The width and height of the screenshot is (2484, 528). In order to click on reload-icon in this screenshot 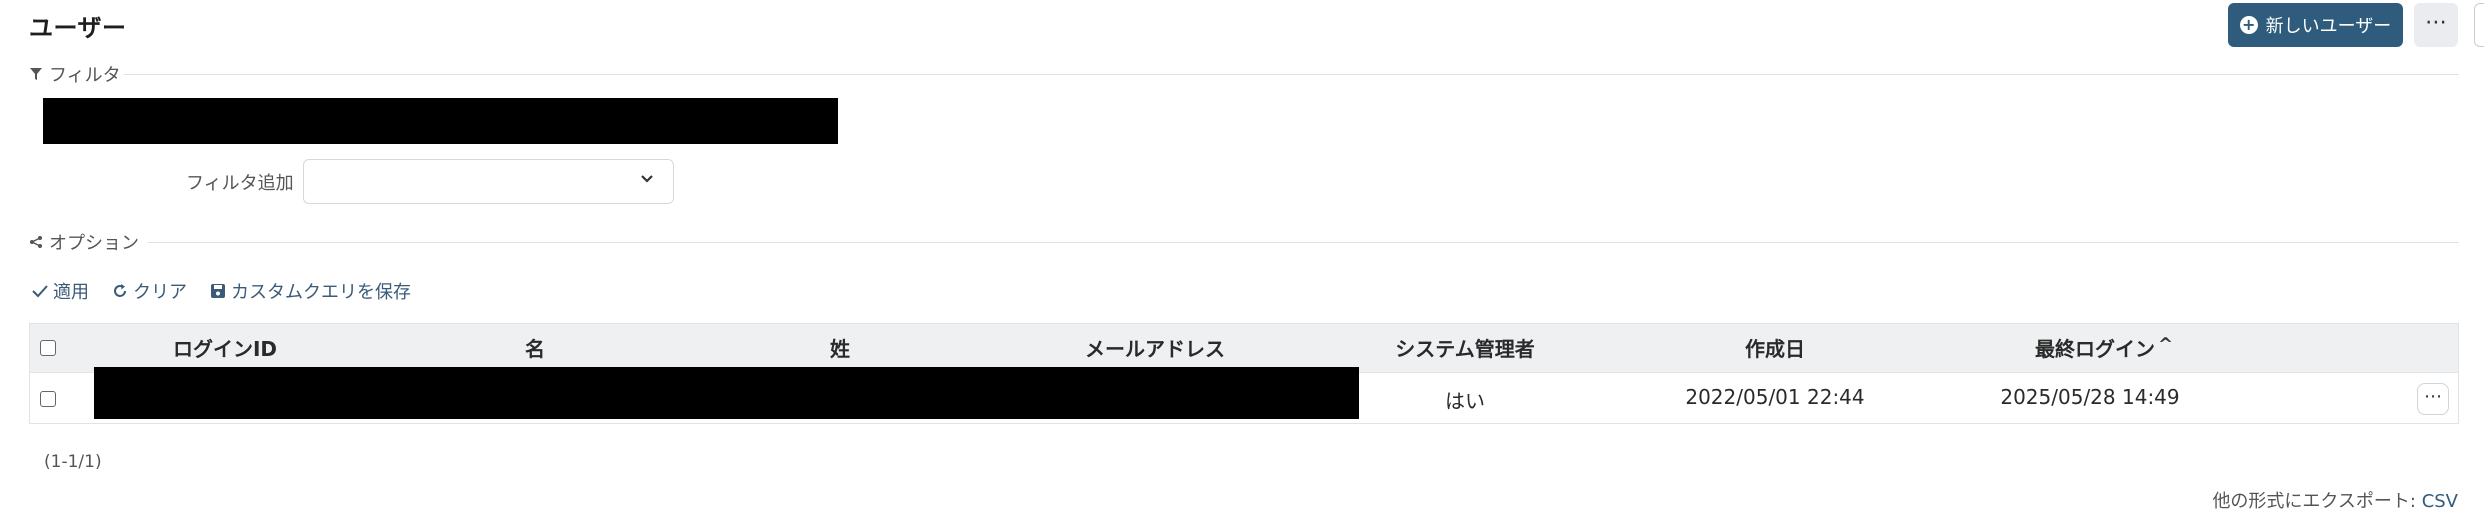, I will do `click(120, 291)`.